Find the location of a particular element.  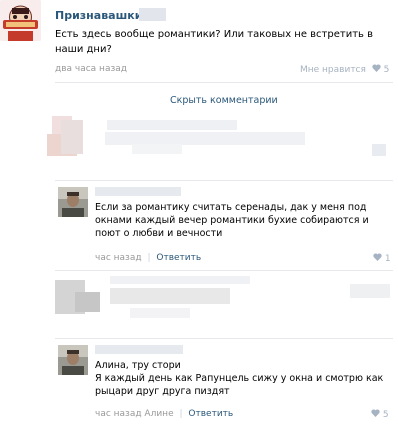

post-time: два часа назад is located at coordinates (91, 69).